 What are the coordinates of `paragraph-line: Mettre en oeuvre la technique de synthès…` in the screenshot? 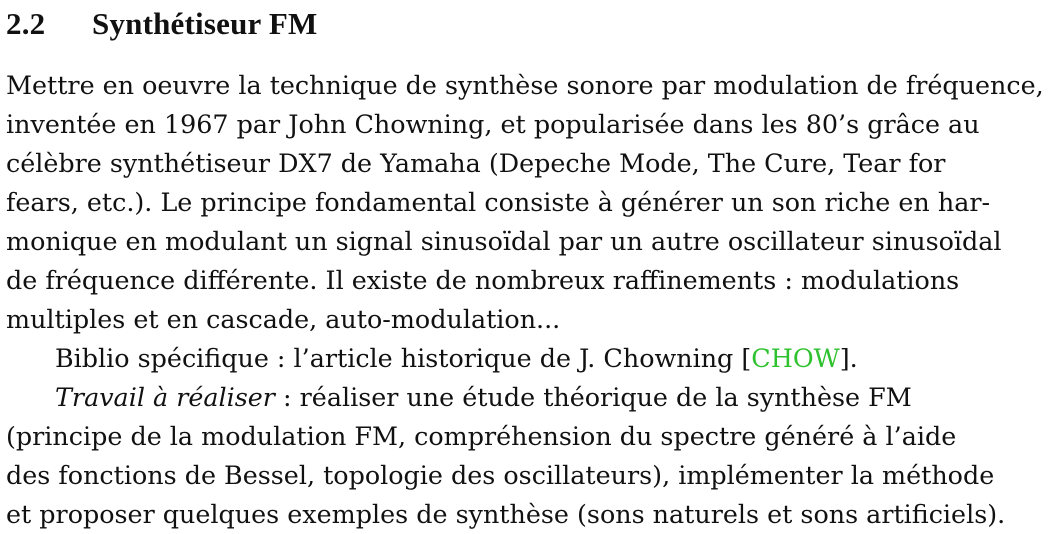 It's located at (525, 85).